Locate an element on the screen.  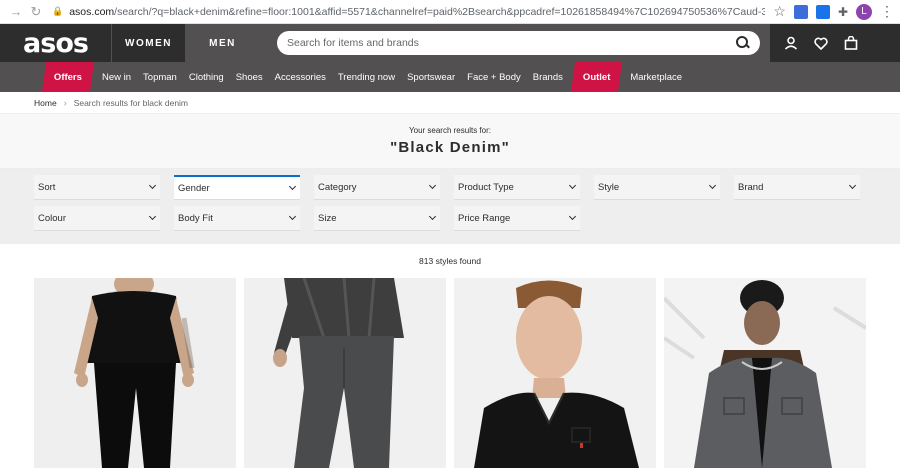
nav-item-accessories: Accessories is located at coordinates (300, 77).